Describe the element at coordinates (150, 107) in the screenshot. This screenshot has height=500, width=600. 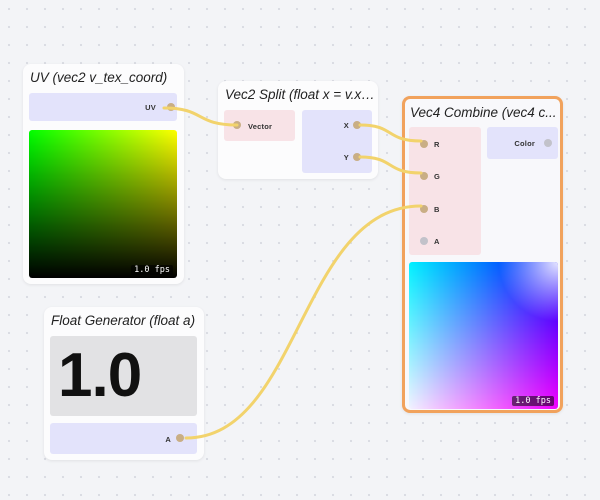
I see `uv-output-label: UV` at that location.